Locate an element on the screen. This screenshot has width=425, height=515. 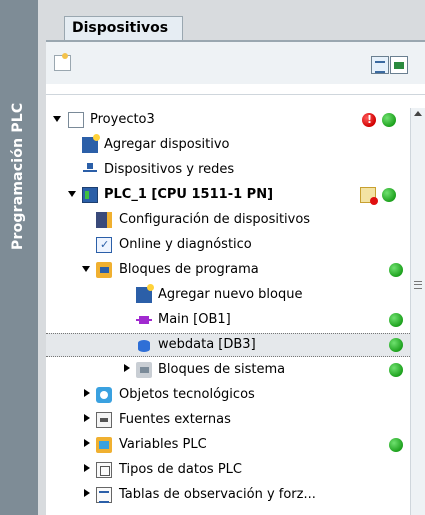
warning-status-icon is located at coordinates (369, 196).